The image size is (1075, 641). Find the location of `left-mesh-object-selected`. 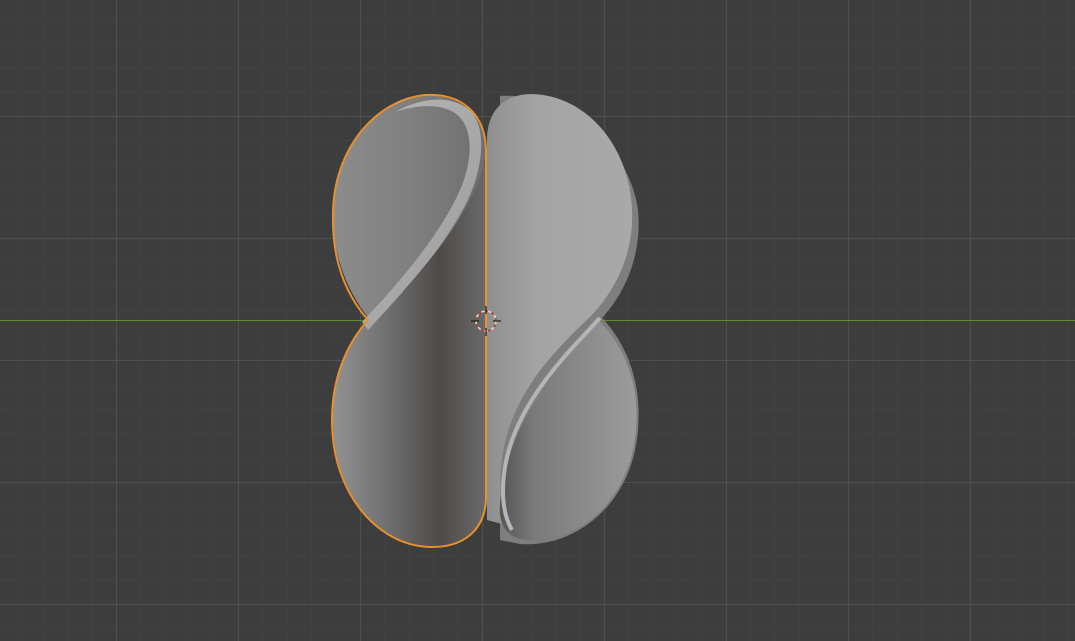

left-mesh-object-selected is located at coordinates (408, 321).